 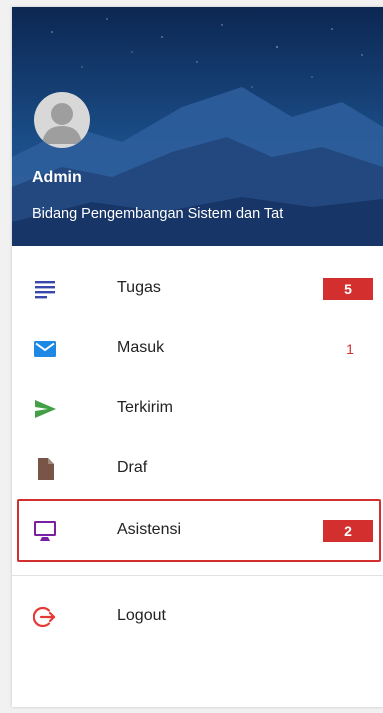 What do you see at coordinates (141, 615) in the screenshot?
I see `logout-label: Logout` at bounding box center [141, 615].